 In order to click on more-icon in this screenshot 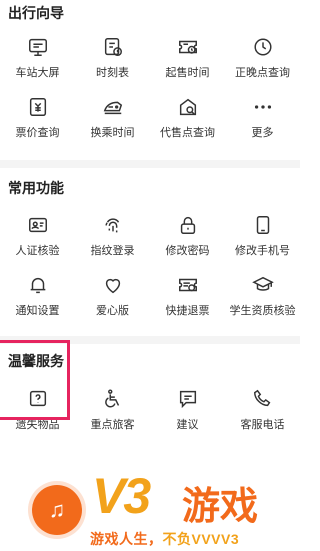, I will do `click(262, 107)`.